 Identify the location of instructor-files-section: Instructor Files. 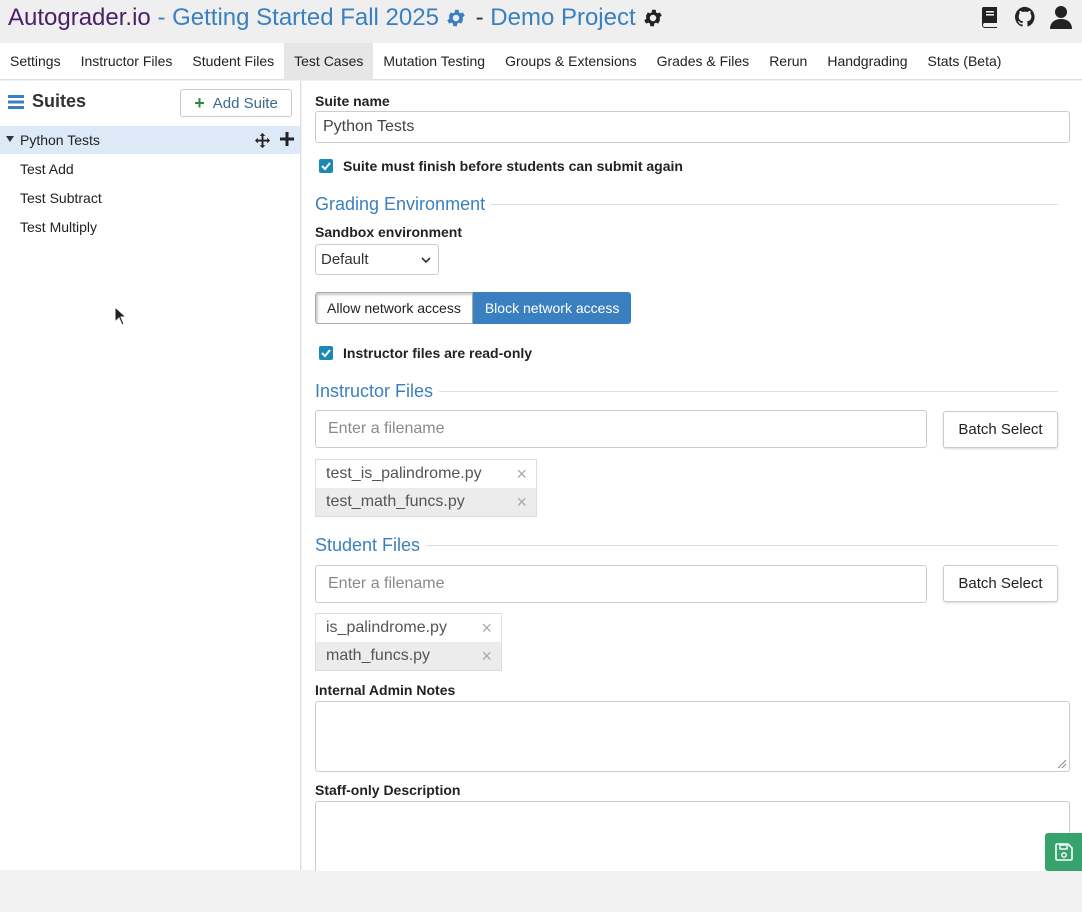
(686, 391).